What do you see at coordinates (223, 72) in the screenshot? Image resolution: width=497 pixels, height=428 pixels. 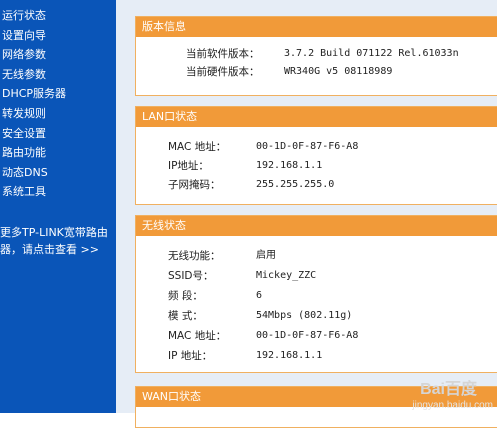 I see `label: 当前硬件版本：` at bounding box center [223, 72].